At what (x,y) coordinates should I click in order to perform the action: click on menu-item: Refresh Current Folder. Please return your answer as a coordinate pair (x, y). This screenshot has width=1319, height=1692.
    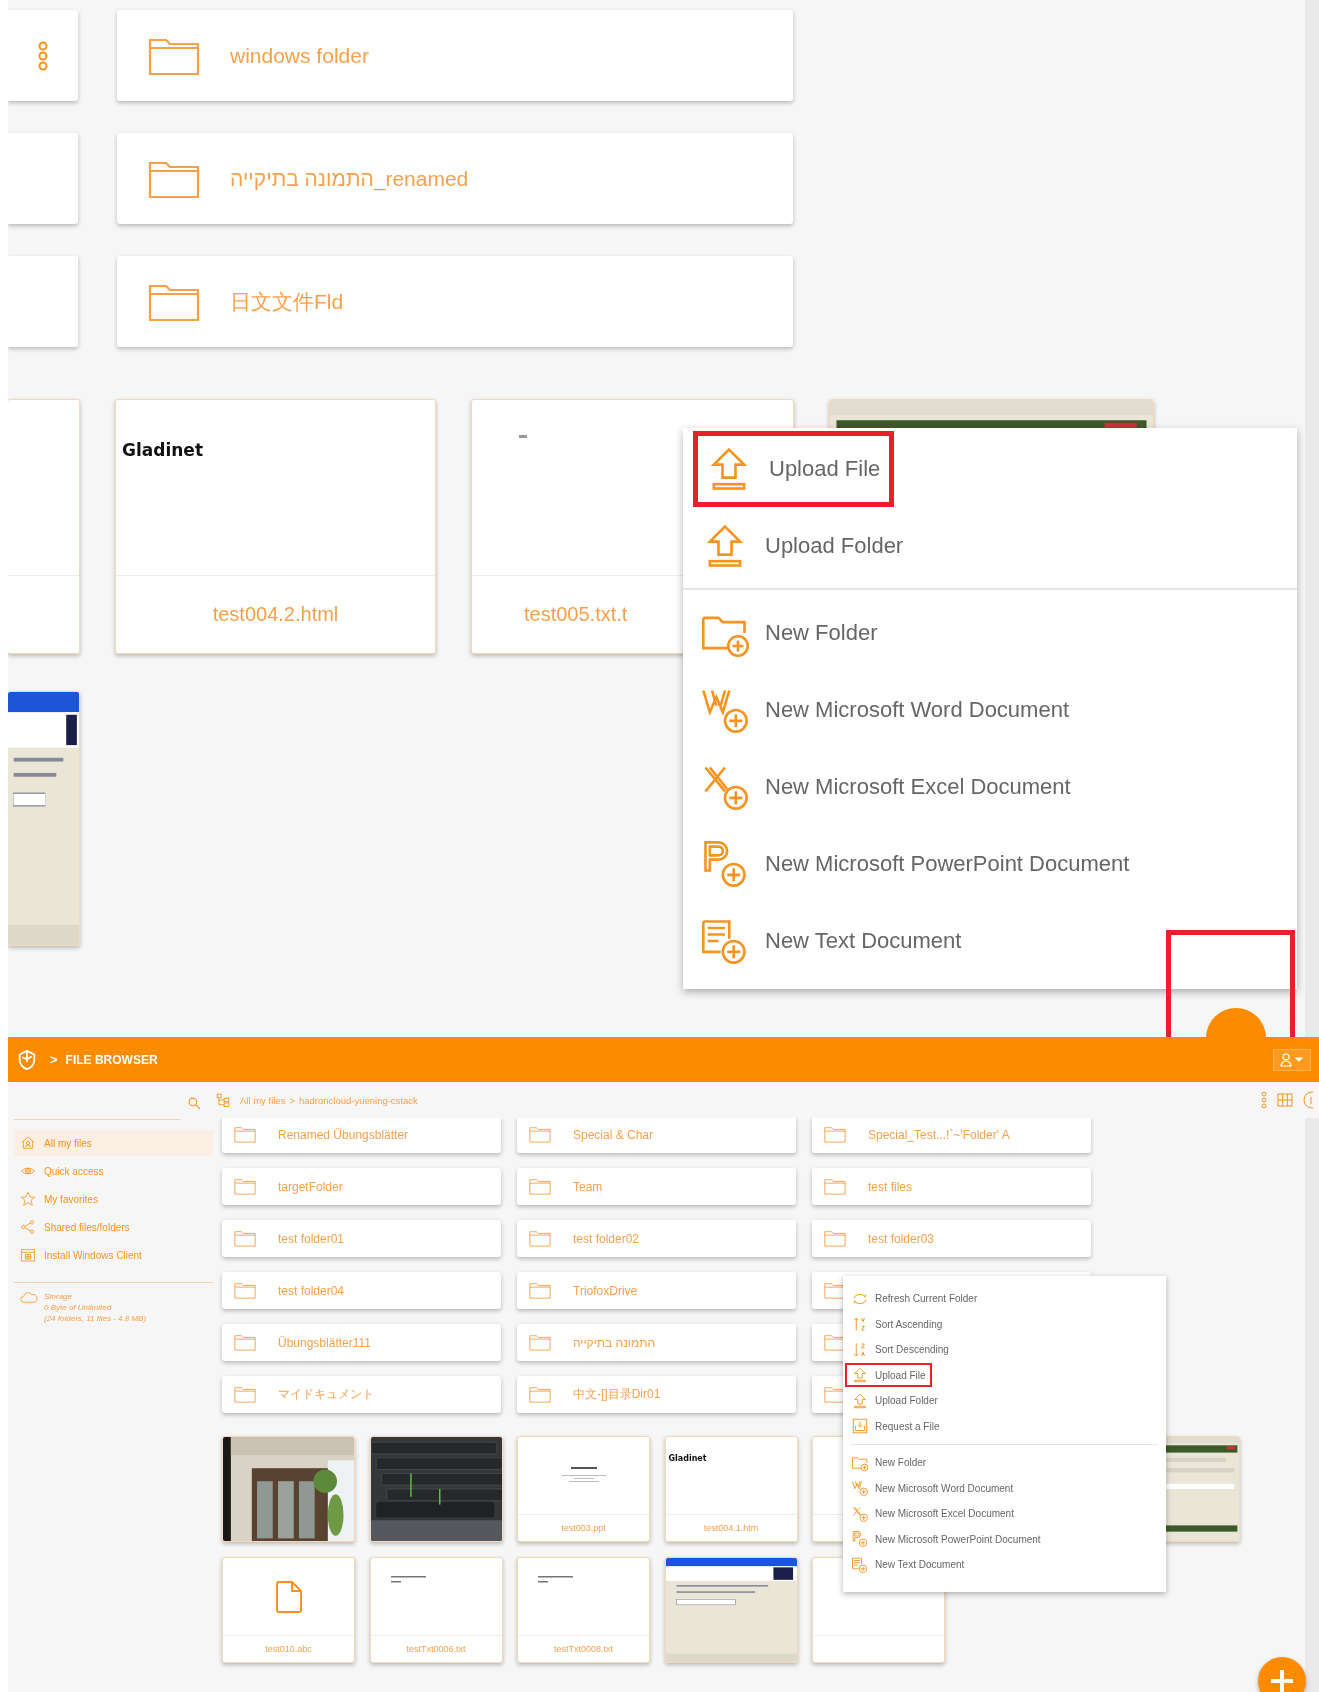
    Looking at the image, I should click on (1004, 1299).